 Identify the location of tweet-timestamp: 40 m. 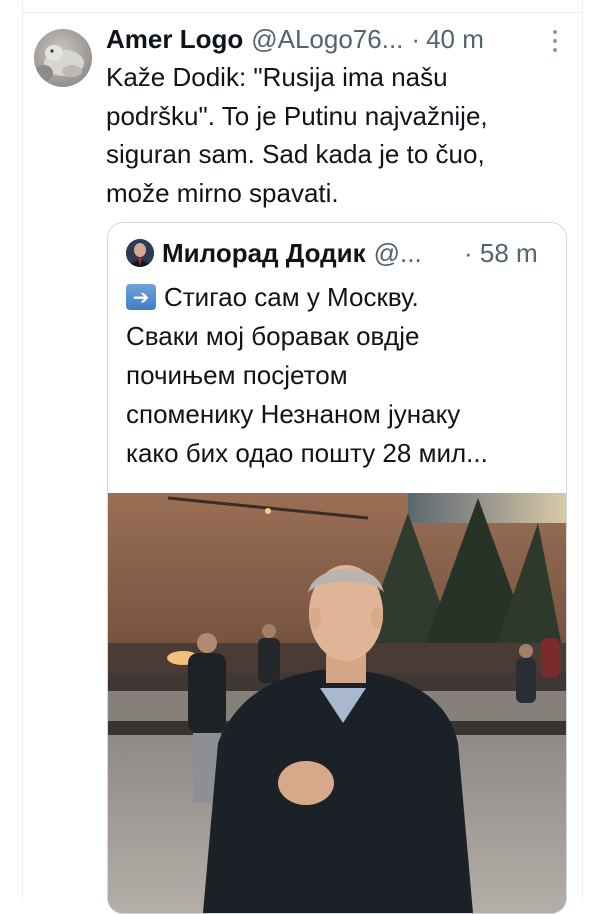
(455, 39).